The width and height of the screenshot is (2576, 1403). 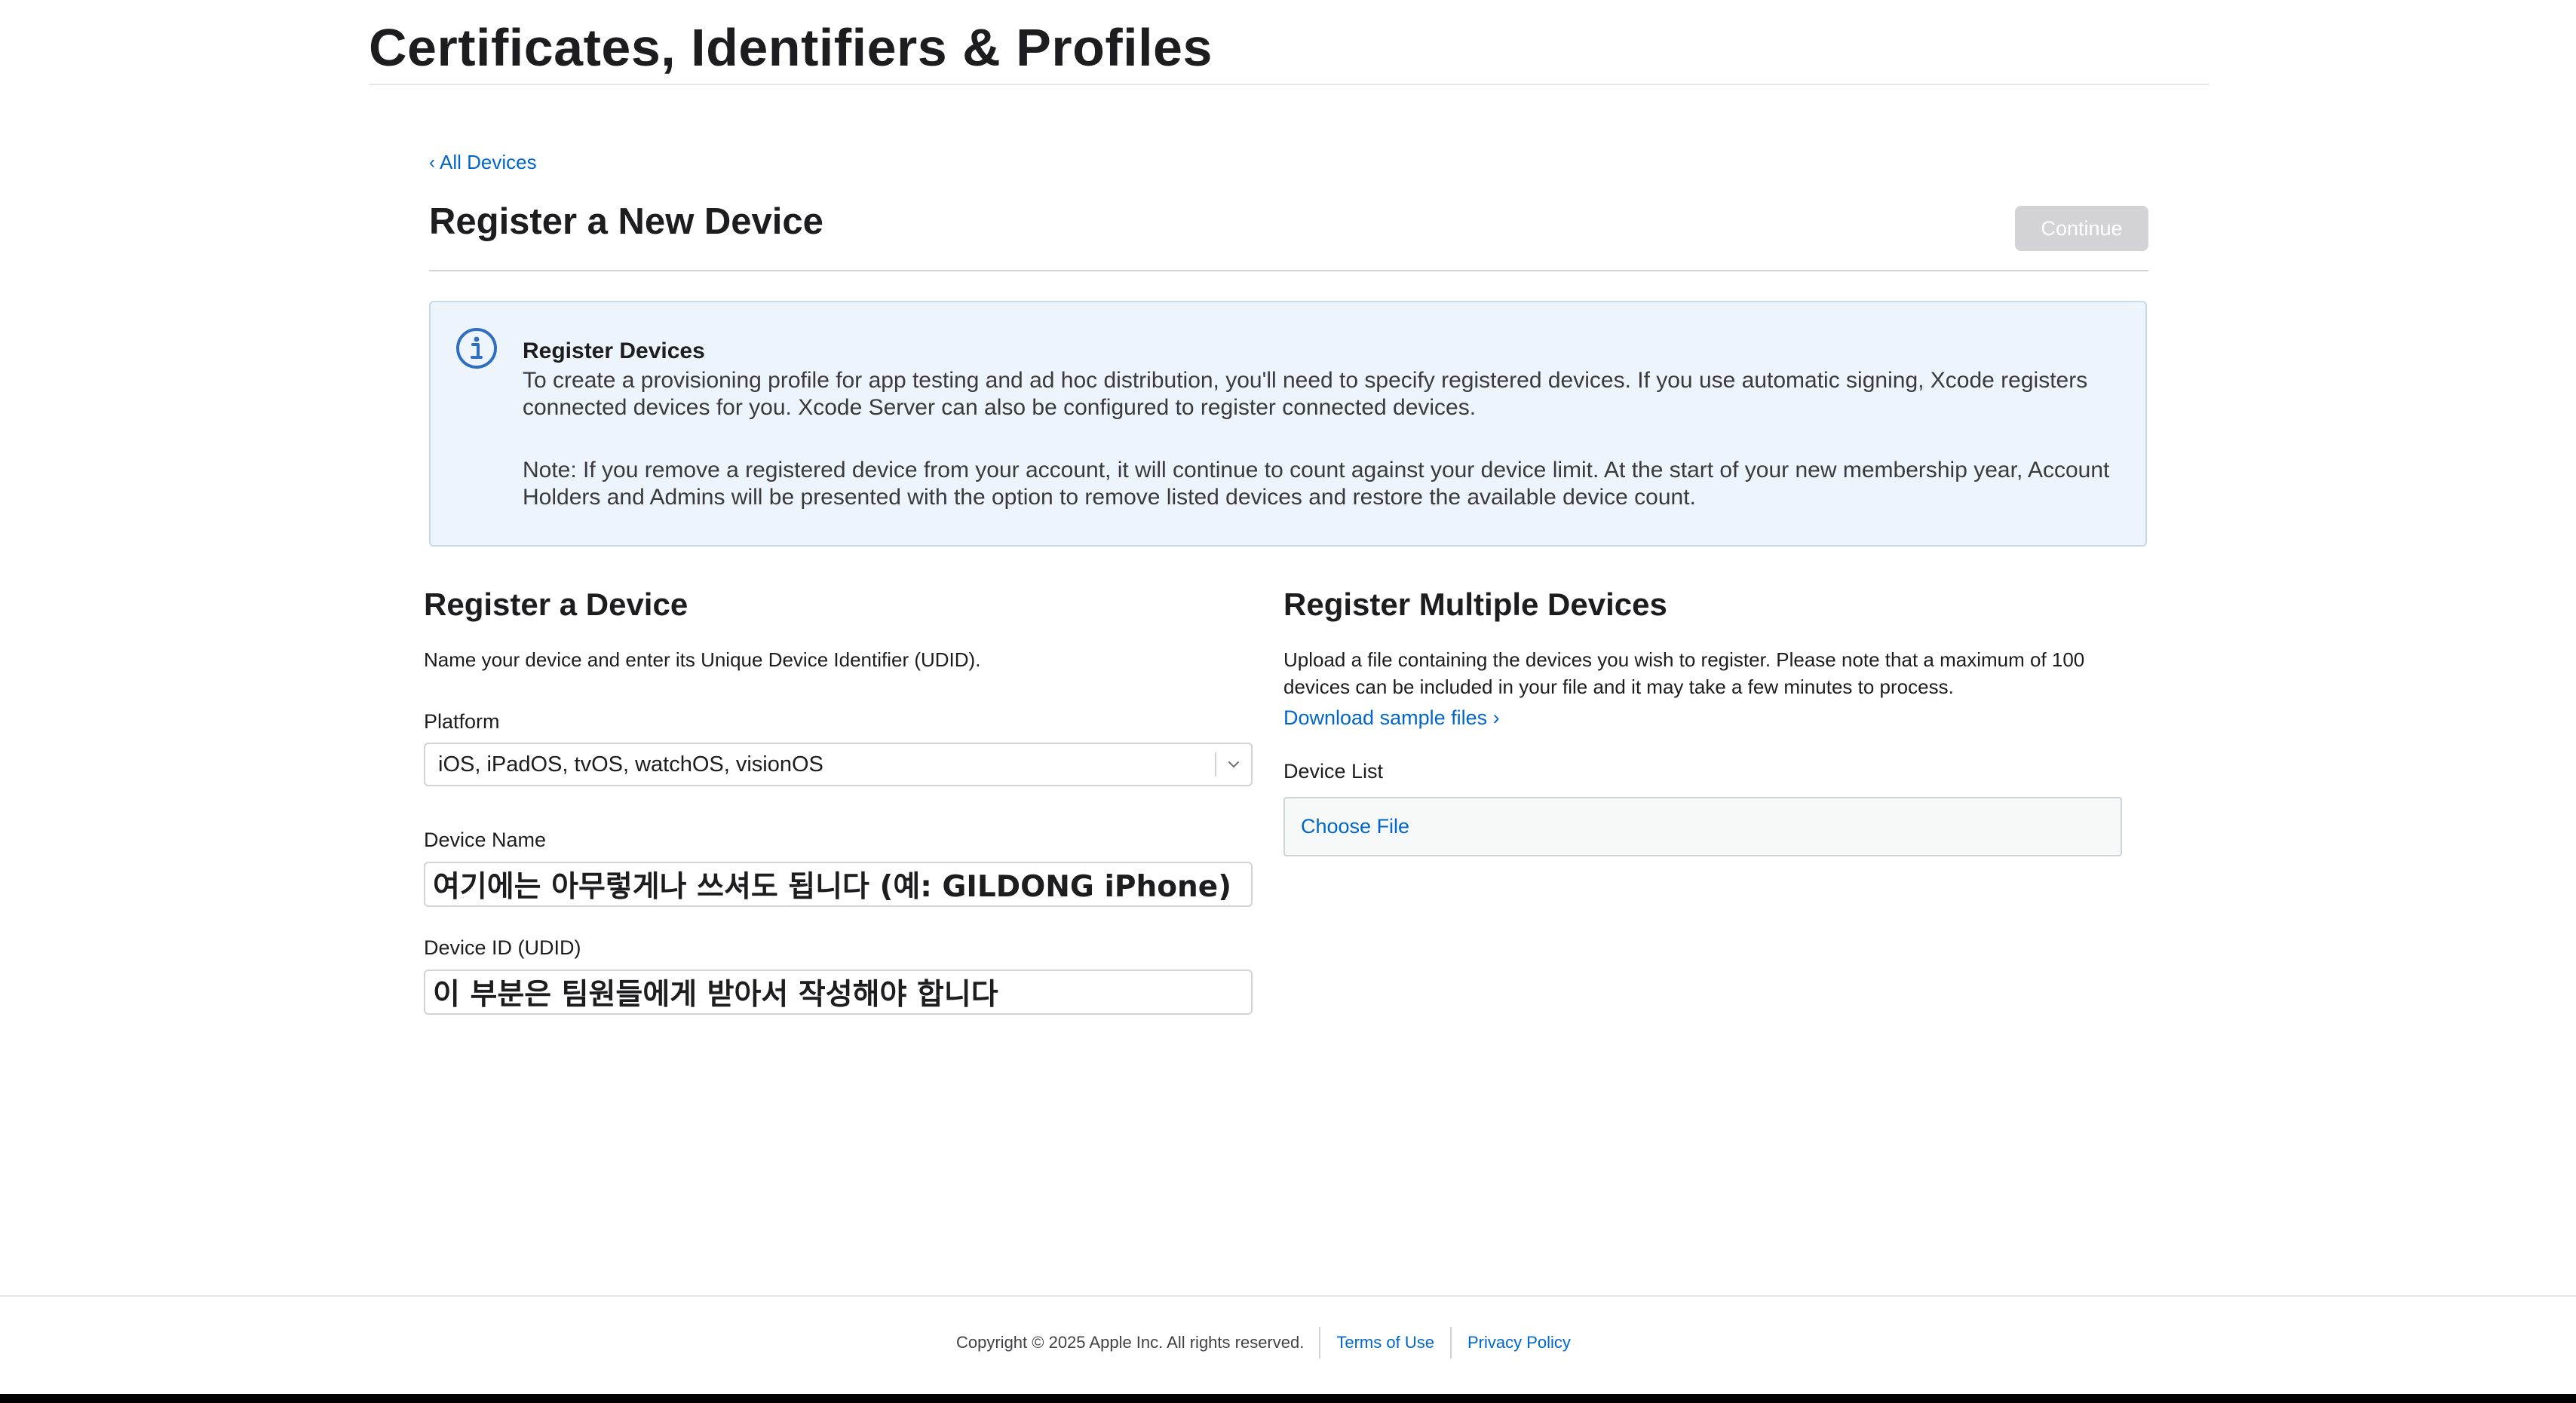 I want to click on chevron-down-icon, so click(x=1233, y=764).